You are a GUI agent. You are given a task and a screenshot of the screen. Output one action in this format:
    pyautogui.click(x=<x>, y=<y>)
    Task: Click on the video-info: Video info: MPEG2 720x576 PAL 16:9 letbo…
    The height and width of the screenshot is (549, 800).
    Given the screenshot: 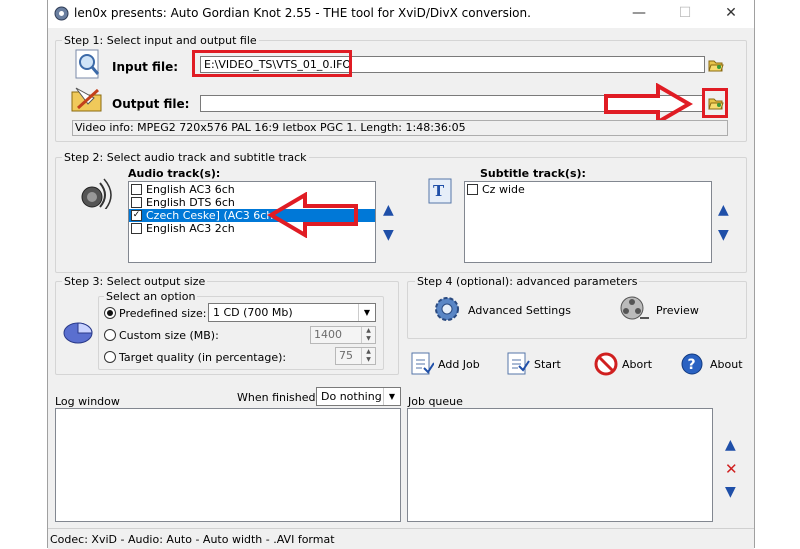 What is the action you would take?
    pyautogui.click(x=400, y=128)
    